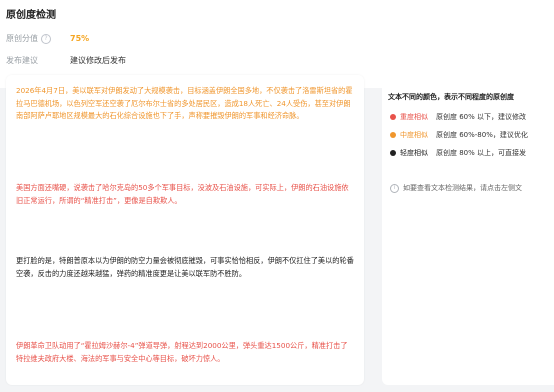 This screenshot has height=392, width=554. I want to click on help-icon: ?, so click(46, 38).